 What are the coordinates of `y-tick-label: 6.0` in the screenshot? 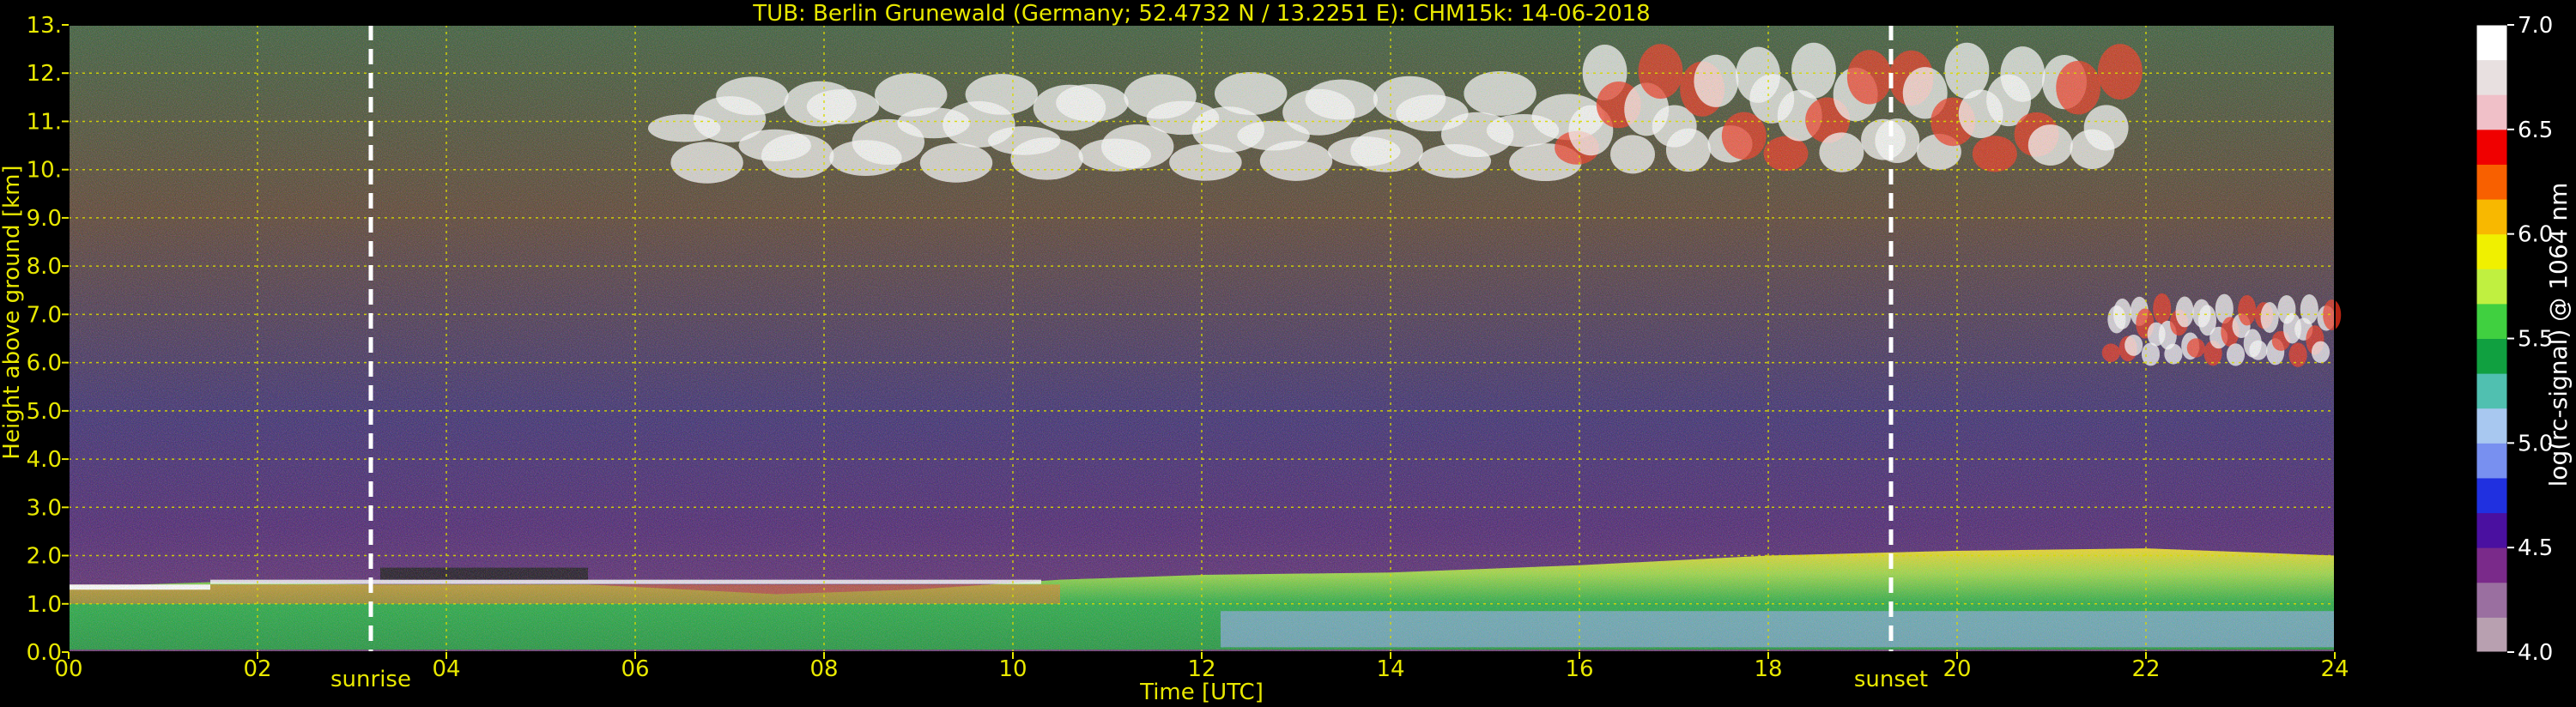 It's located at (44, 364).